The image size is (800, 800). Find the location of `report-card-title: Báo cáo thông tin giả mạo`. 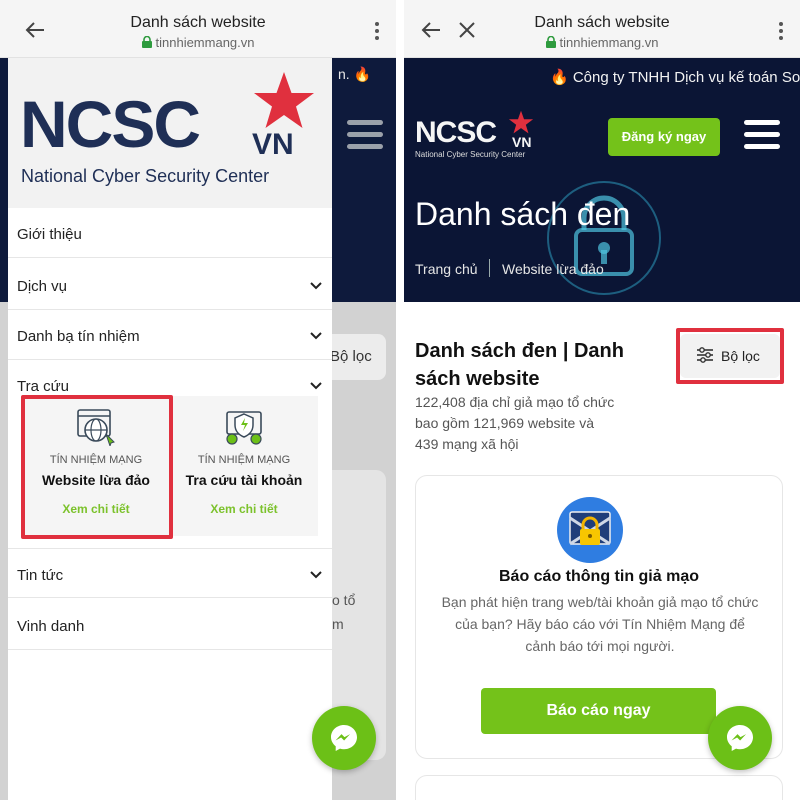

report-card-title: Báo cáo thông tin giả mạo is located at coordinates (598, 576).